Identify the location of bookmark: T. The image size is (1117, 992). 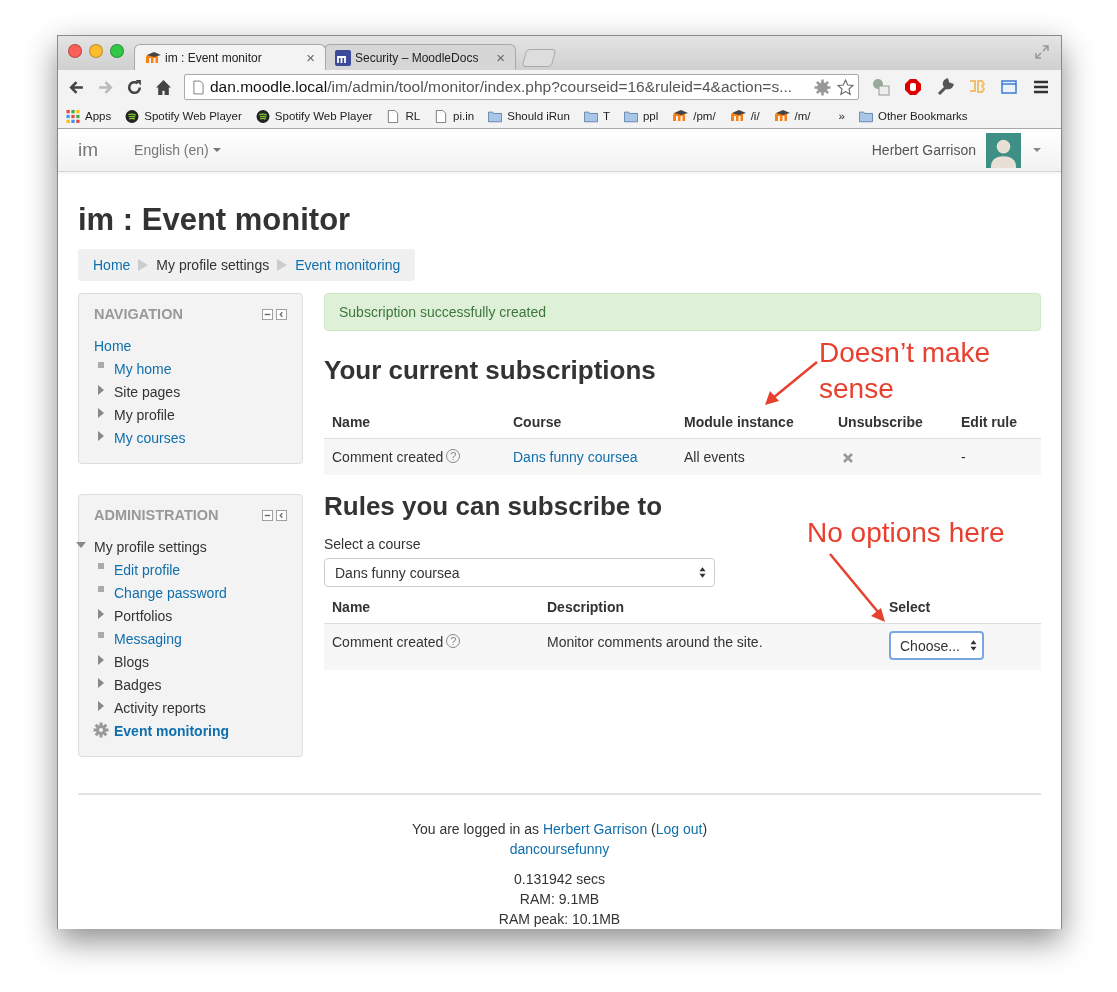
(596, 116).